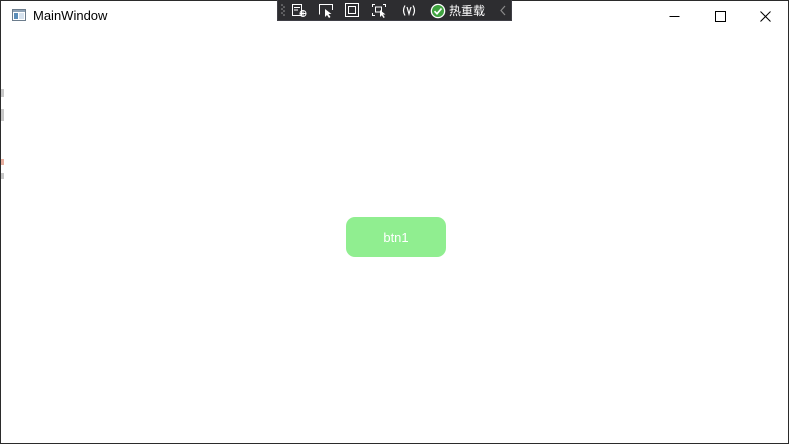  I want to click on collapse-toolbar-button, so click(503, 10).